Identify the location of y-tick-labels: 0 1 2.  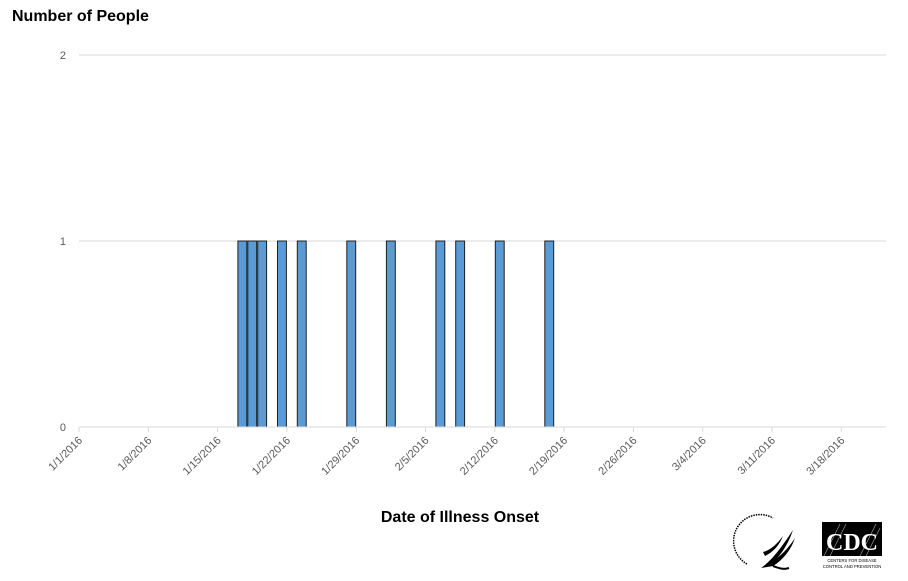
(63, 242).